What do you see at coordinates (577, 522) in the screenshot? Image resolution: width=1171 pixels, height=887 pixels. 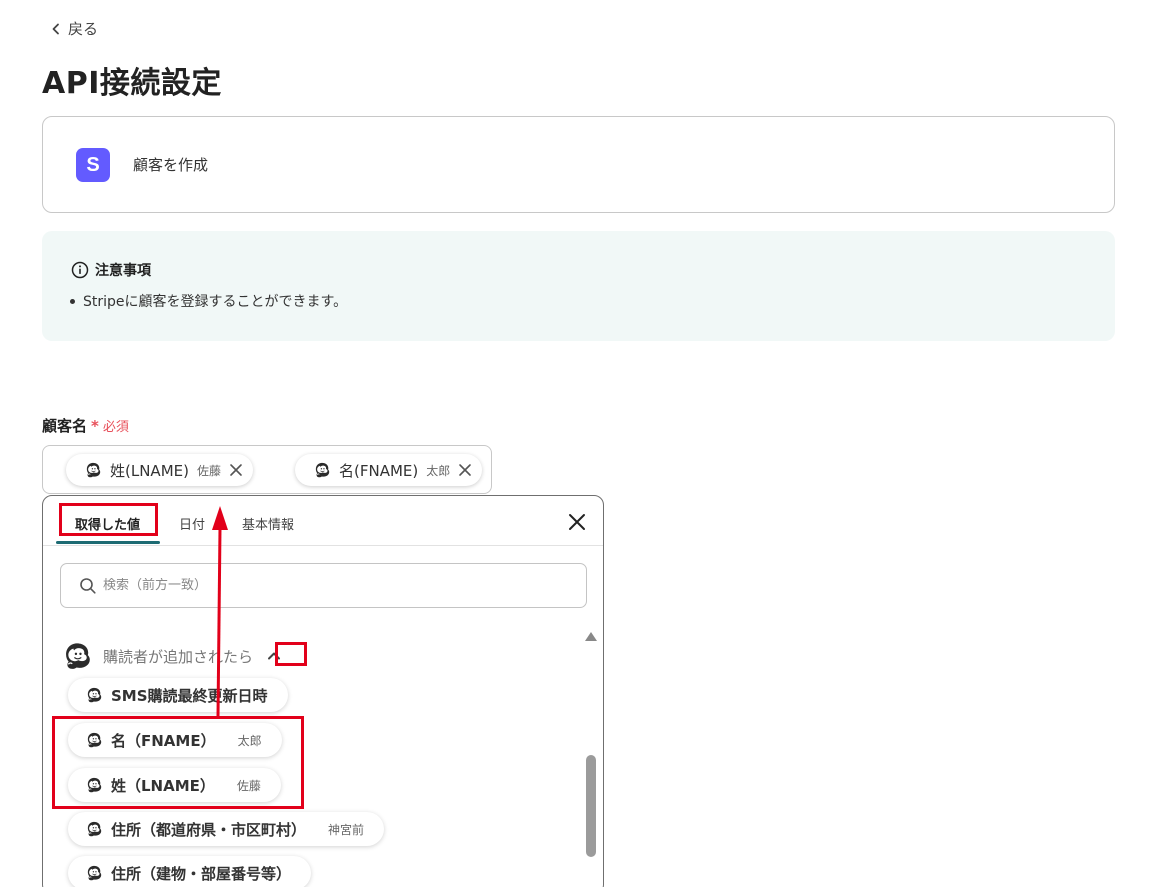 I see `close-icon` at bounding box center [577, 522].